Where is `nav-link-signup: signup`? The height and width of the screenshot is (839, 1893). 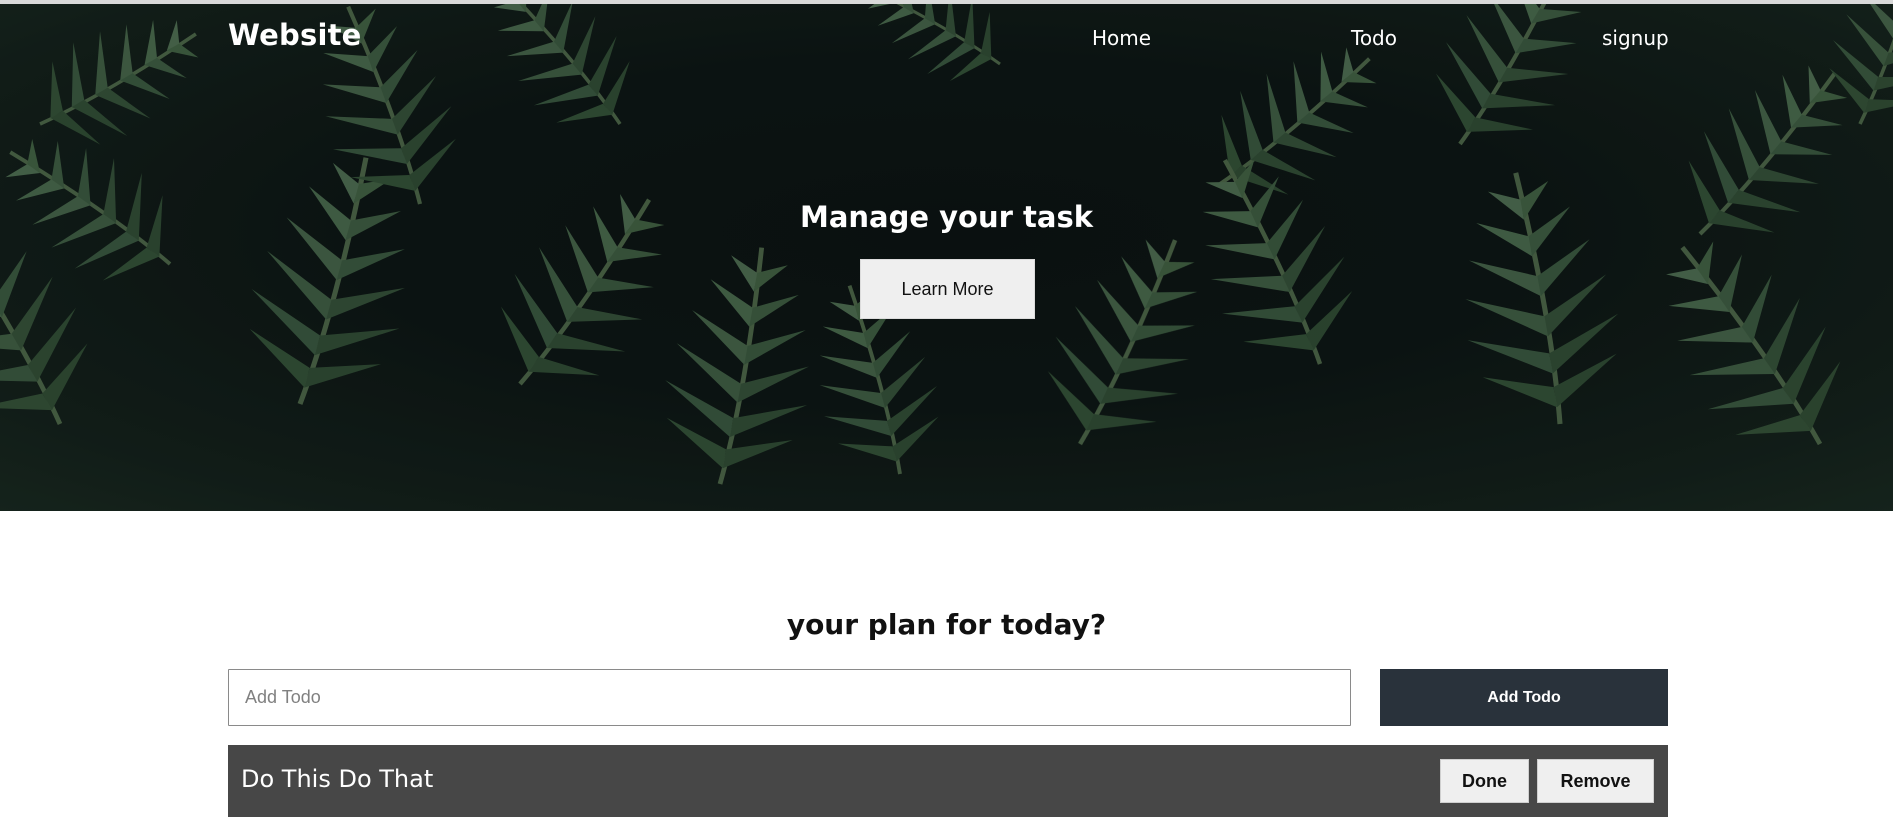 nav-link-signup: signup is located at coordinates (1635, 38).